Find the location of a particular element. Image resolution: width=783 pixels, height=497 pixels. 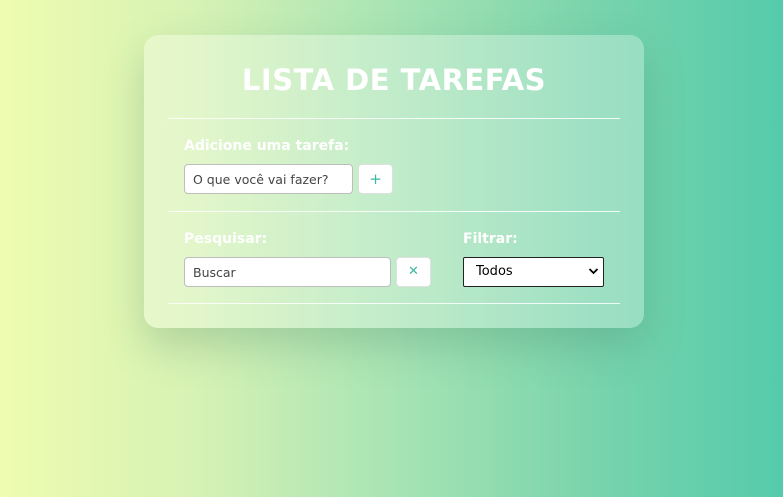

add-task-label: Adicione uma tarefa: is located at coordinates (267, 146).